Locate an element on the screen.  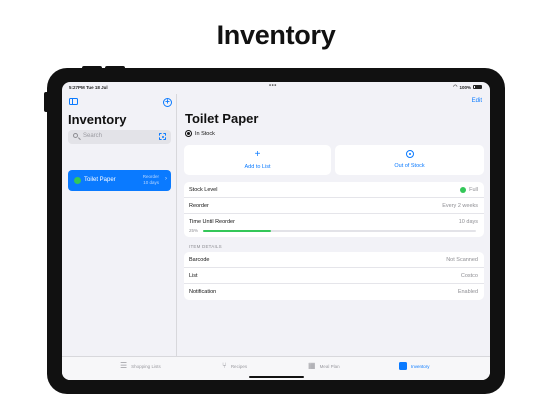
status-right: ◠ 100% is located at coordinates (467, 87).